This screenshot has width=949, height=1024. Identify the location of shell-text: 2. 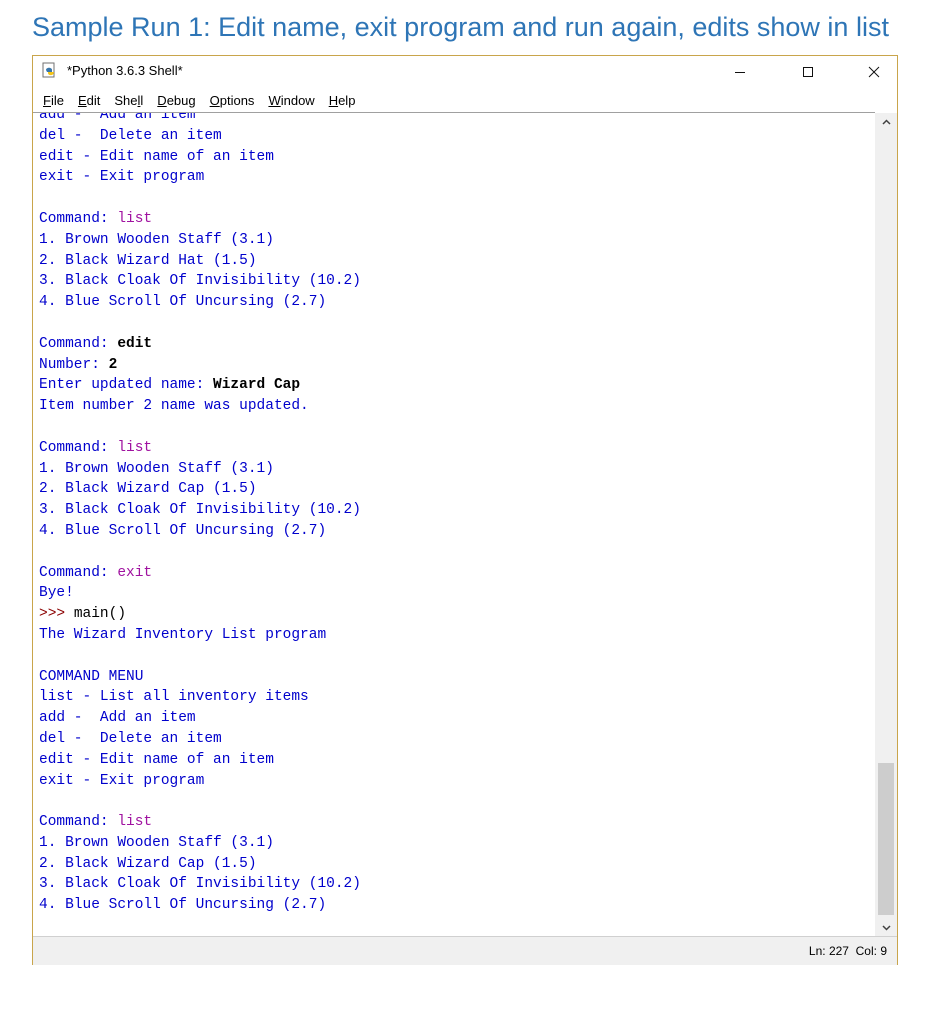
(113, 364).